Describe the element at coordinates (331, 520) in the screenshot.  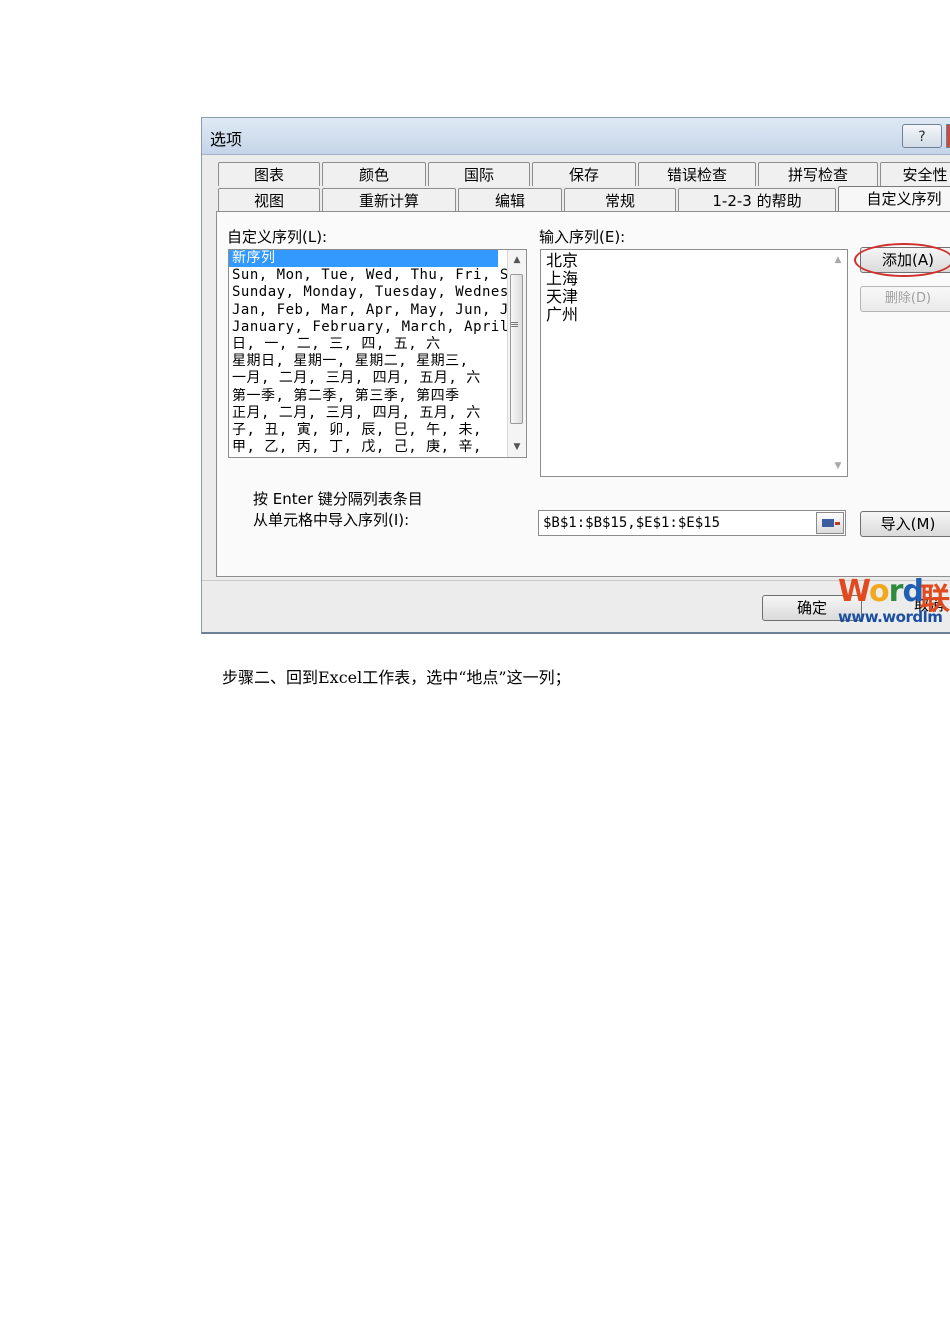
I see `import-label: 从单元格中导入序列(I):` at that location.